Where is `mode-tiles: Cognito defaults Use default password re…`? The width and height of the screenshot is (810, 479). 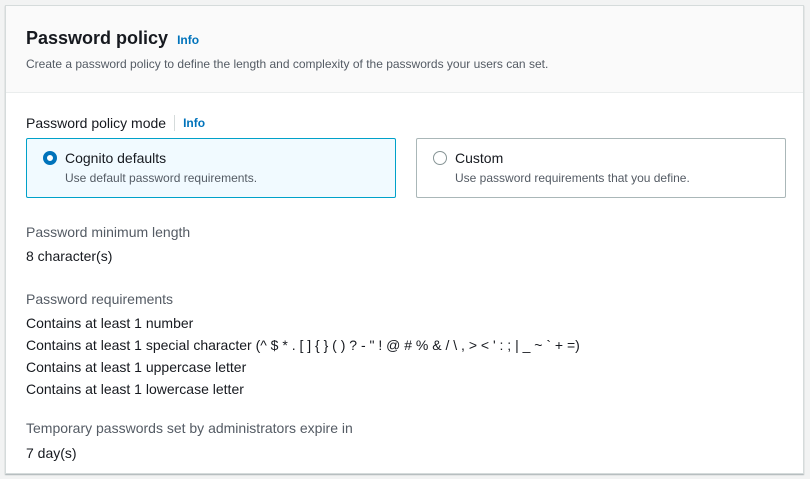 mode-tiles: Cognito defaults Use default password re… is located at coordinates (406, 169).